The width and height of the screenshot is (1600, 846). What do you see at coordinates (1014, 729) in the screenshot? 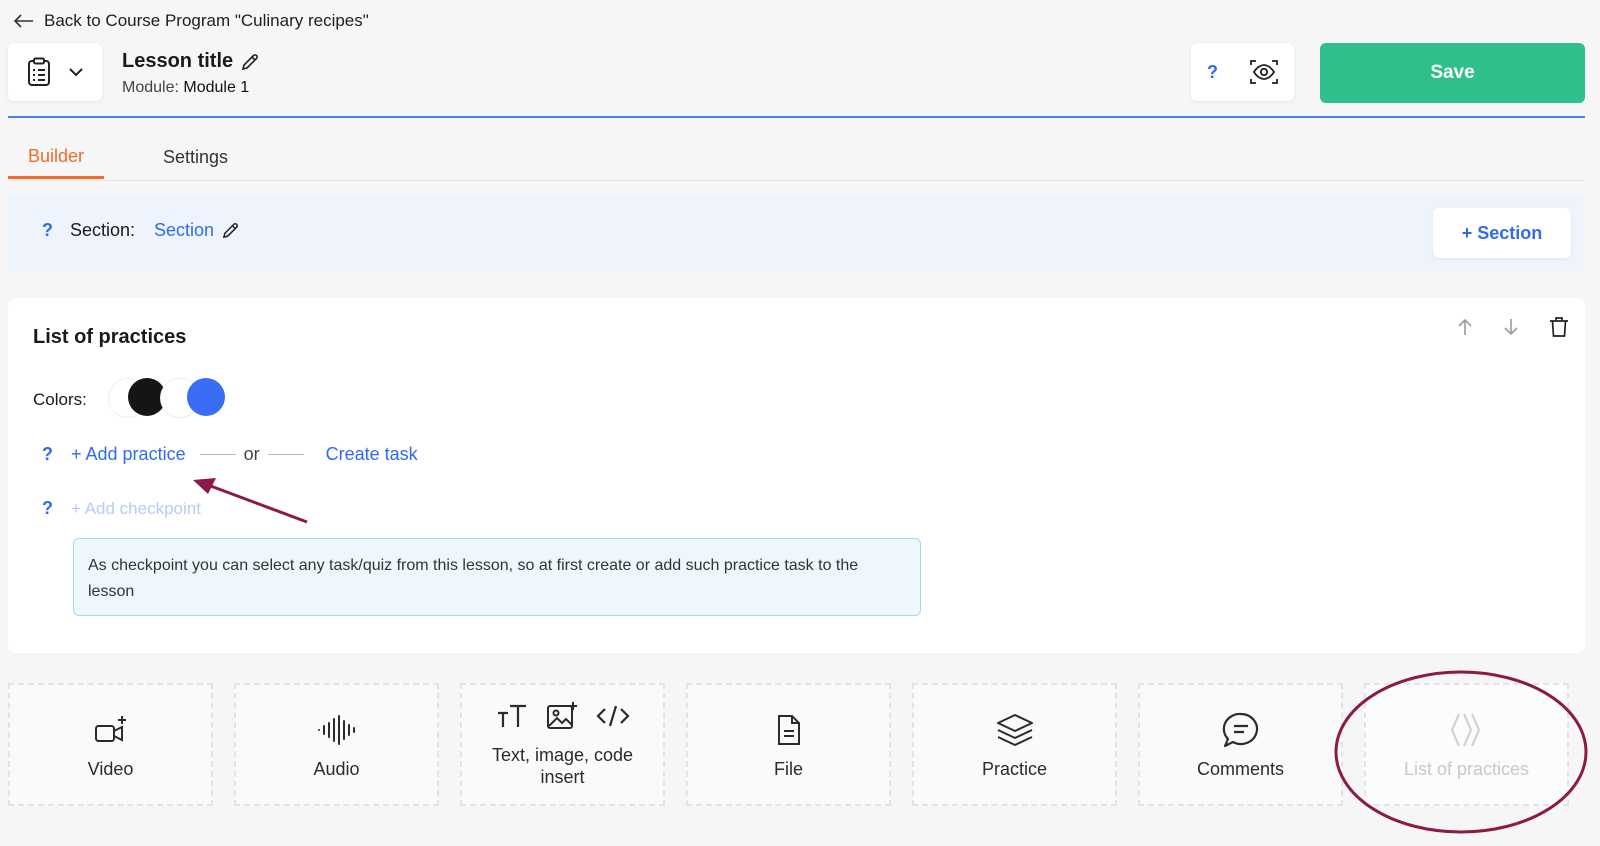
I see `layers-icon` at bounding box center [1014, 729].